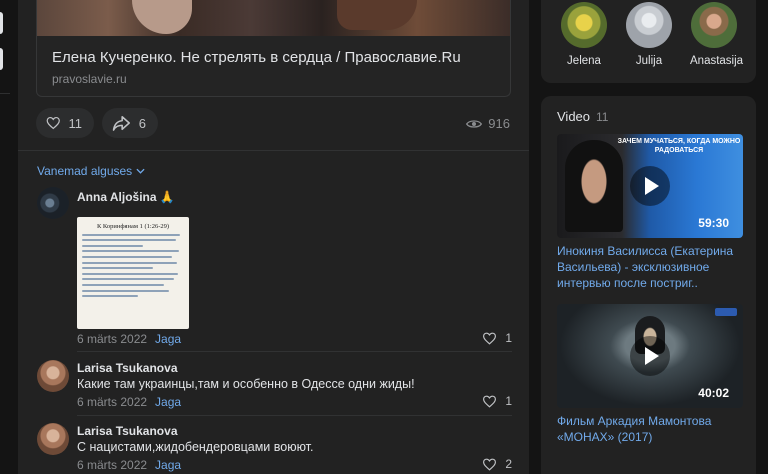 The image size is (768, 474). I want to click on link-preview-image, so click(273, 18).